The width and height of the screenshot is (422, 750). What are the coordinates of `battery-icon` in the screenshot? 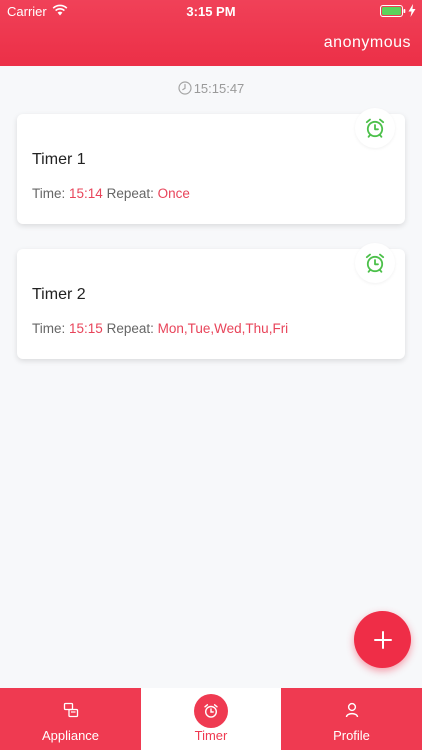 It's located at (393, 11).